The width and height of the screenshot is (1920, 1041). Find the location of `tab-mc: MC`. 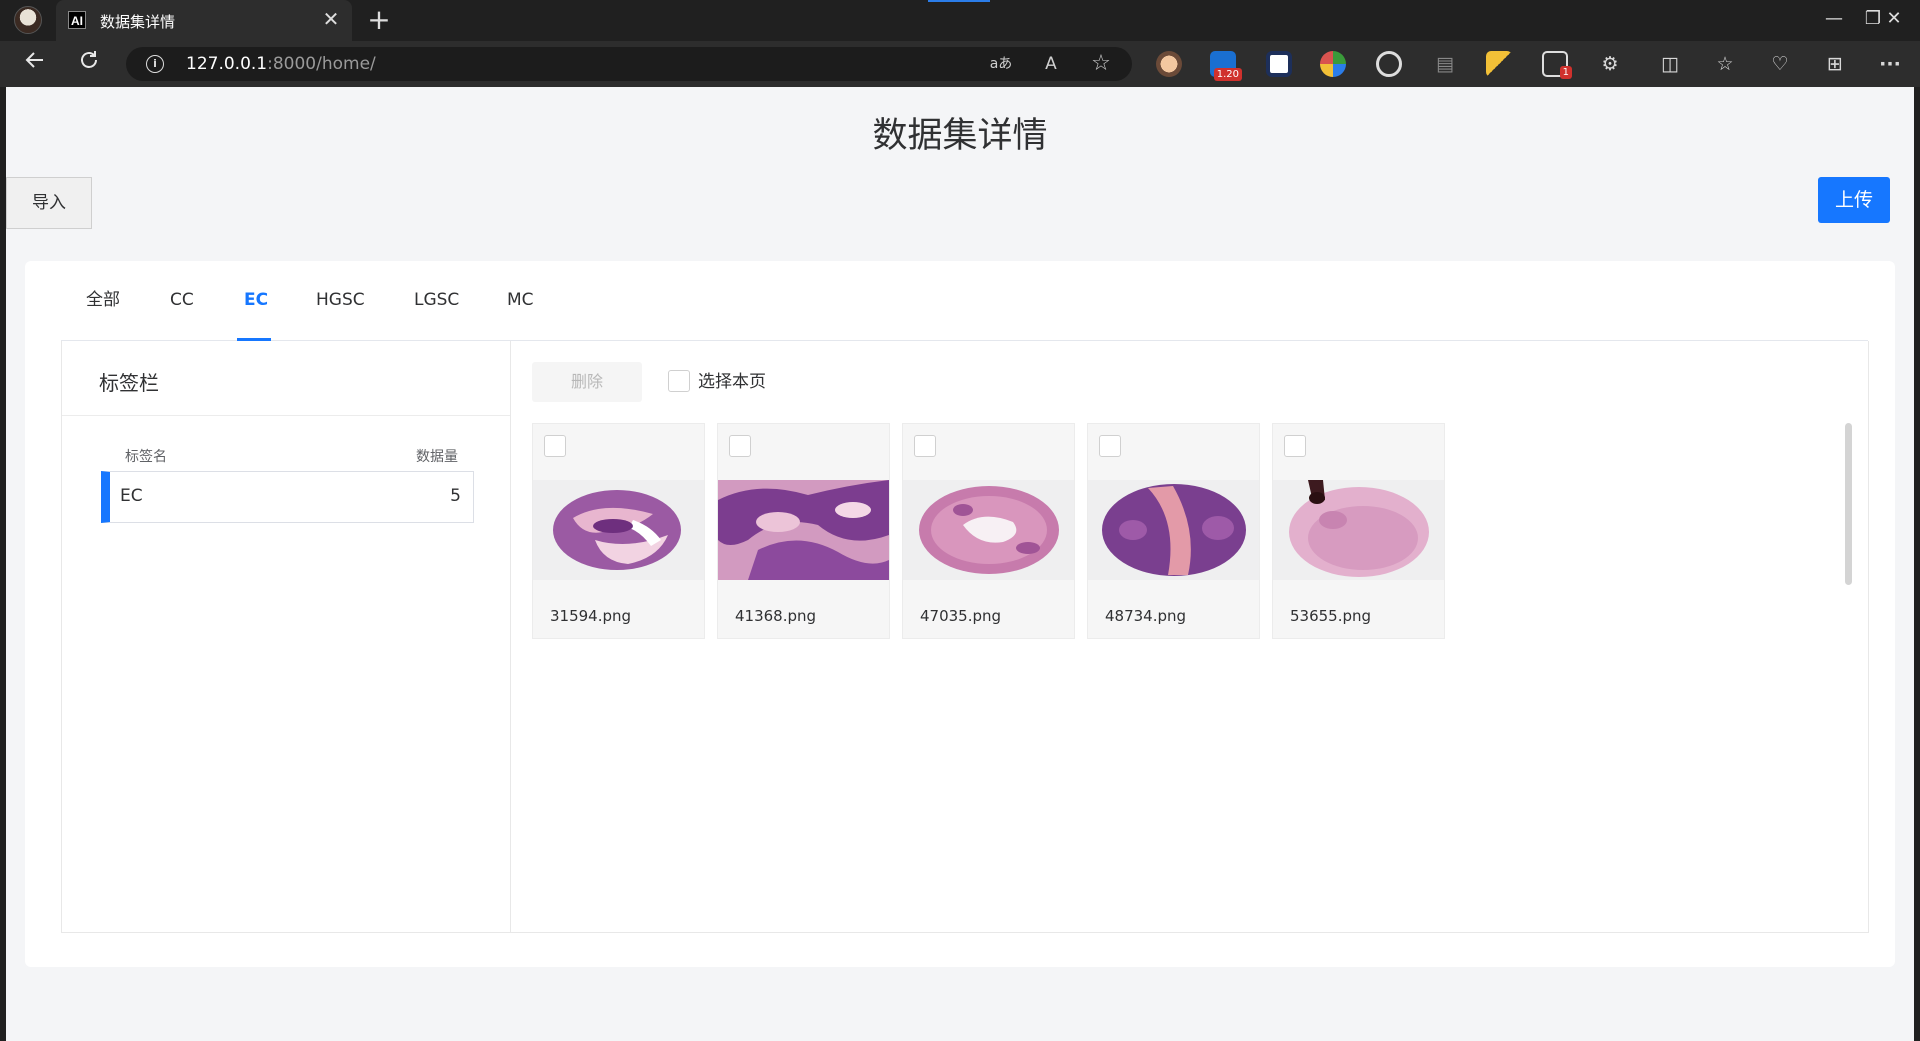

tab-mc: MC is located at coordinates (520, 300).